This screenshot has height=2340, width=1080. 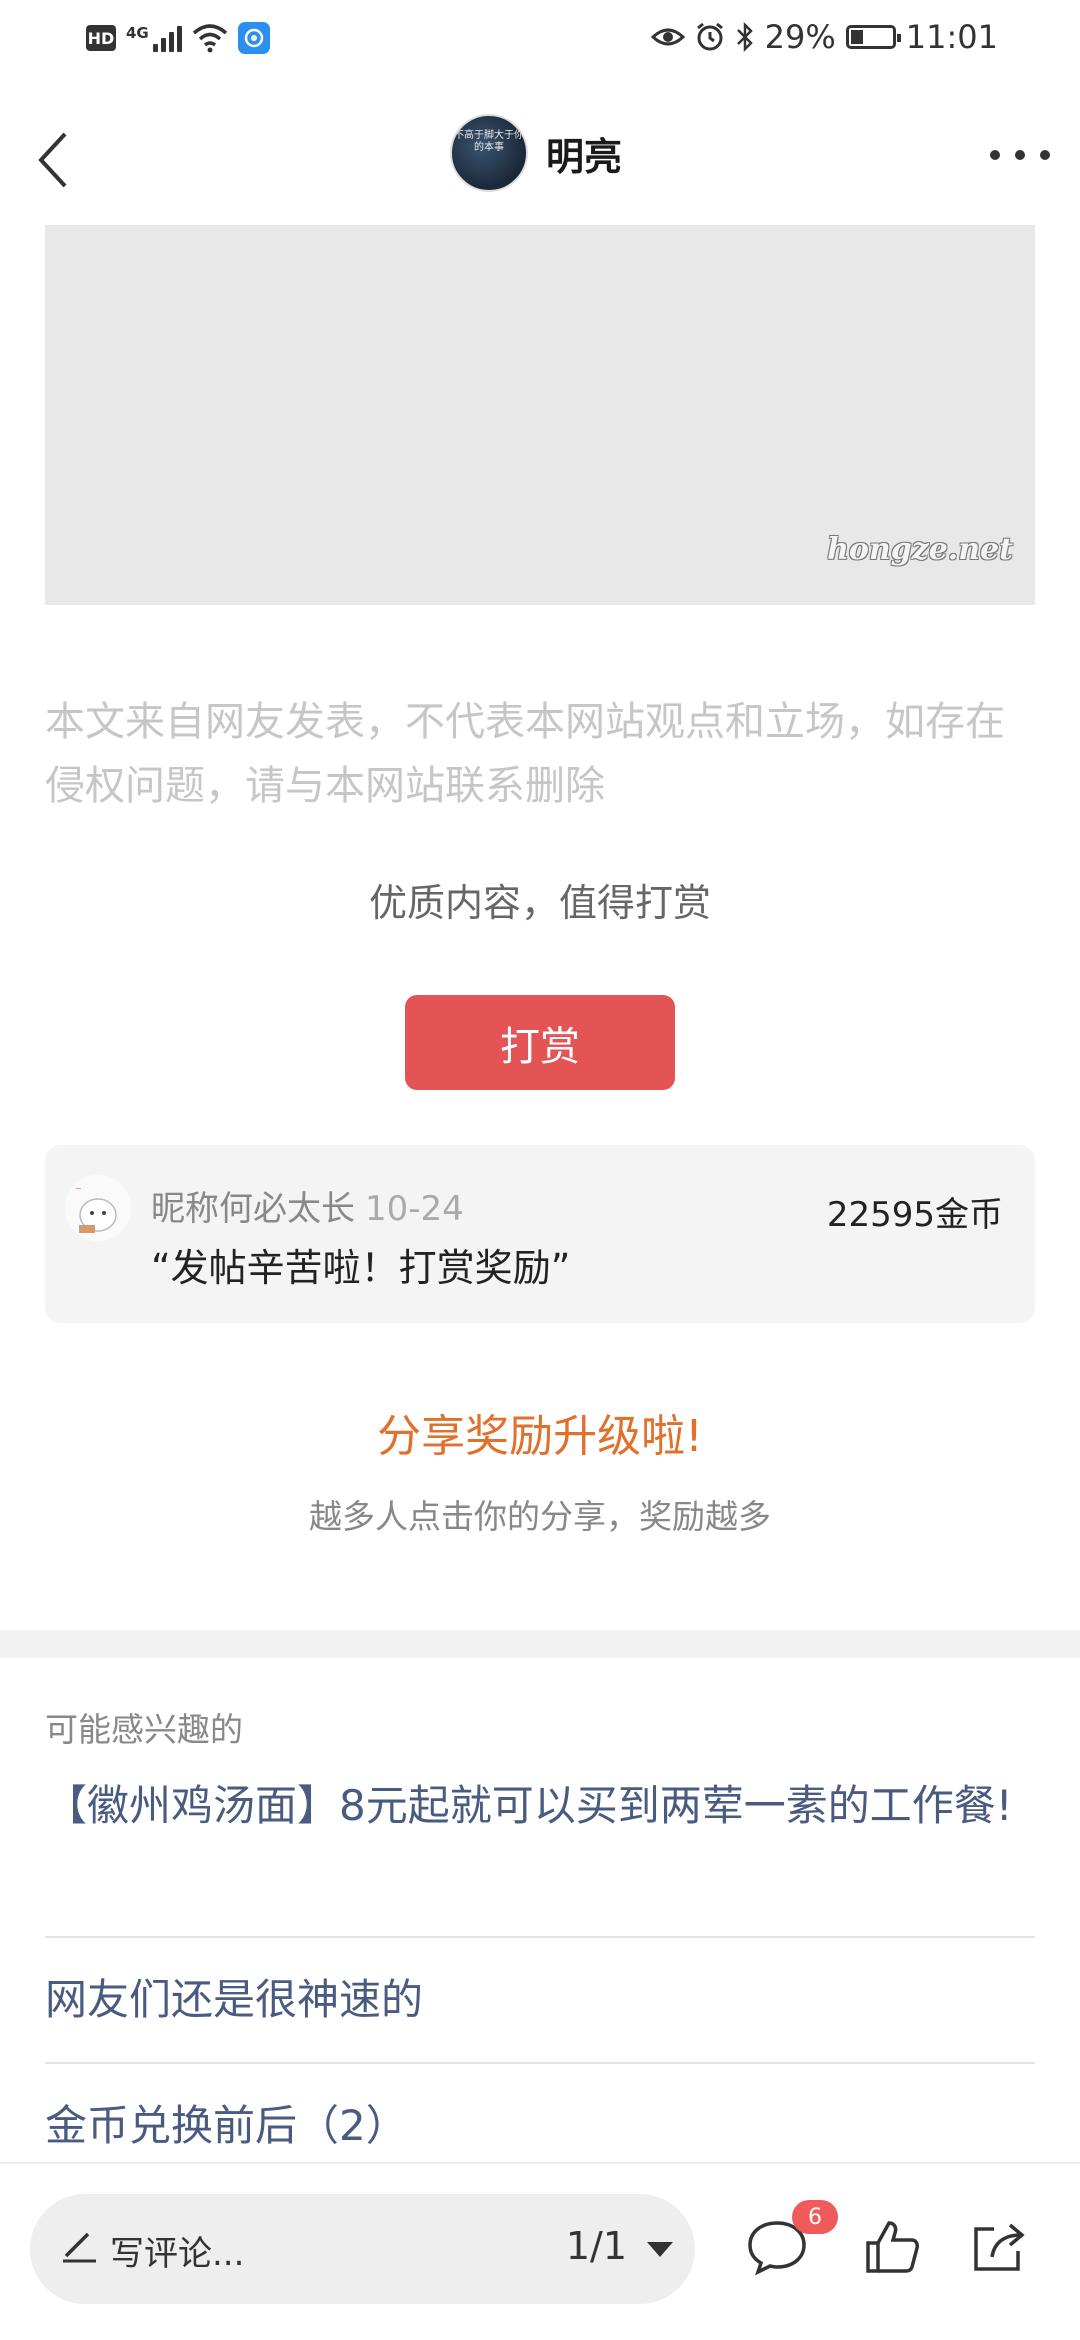 I want to click on back-button, so click(x=52, y=160).